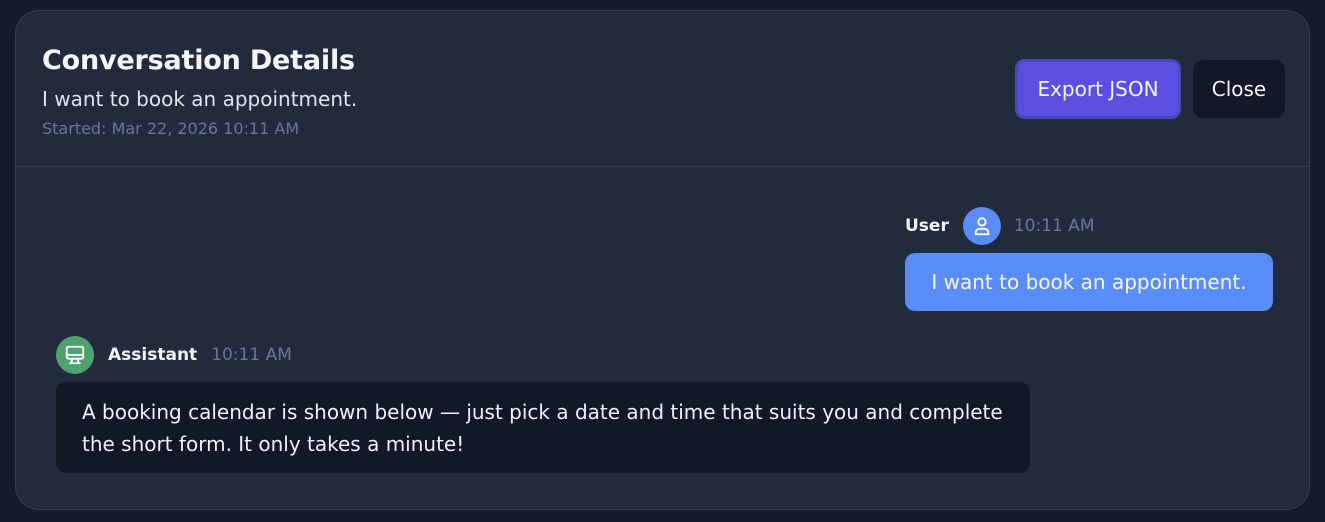 The width and height of the screenshot is (1325, 522). I want to click on assistant-message-time: 10:11 AM, so click(251, 355).